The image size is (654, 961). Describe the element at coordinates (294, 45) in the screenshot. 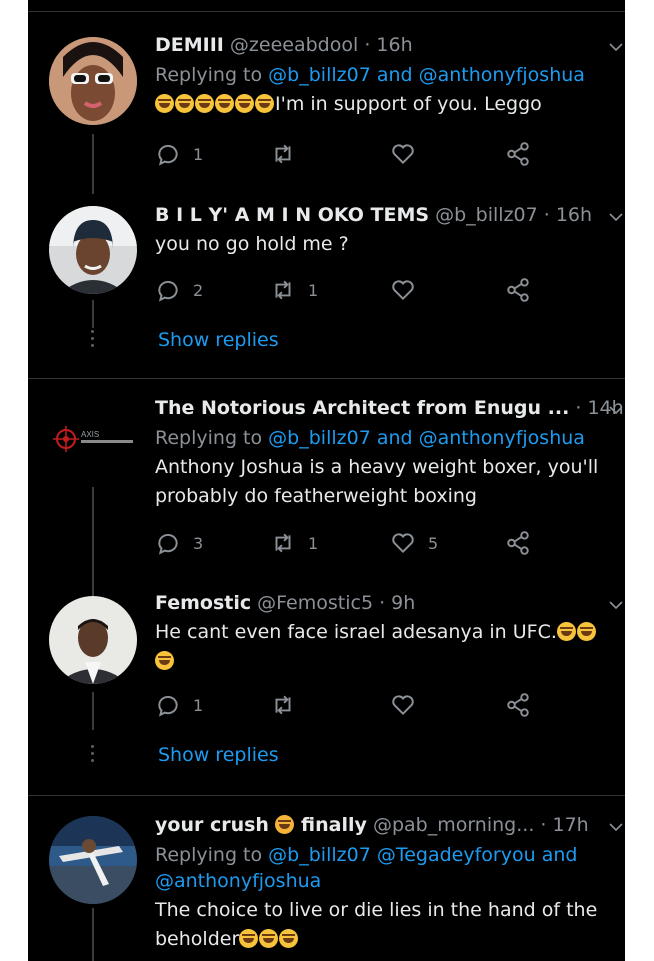

I see `handle: @zeeeabdool` at that location.